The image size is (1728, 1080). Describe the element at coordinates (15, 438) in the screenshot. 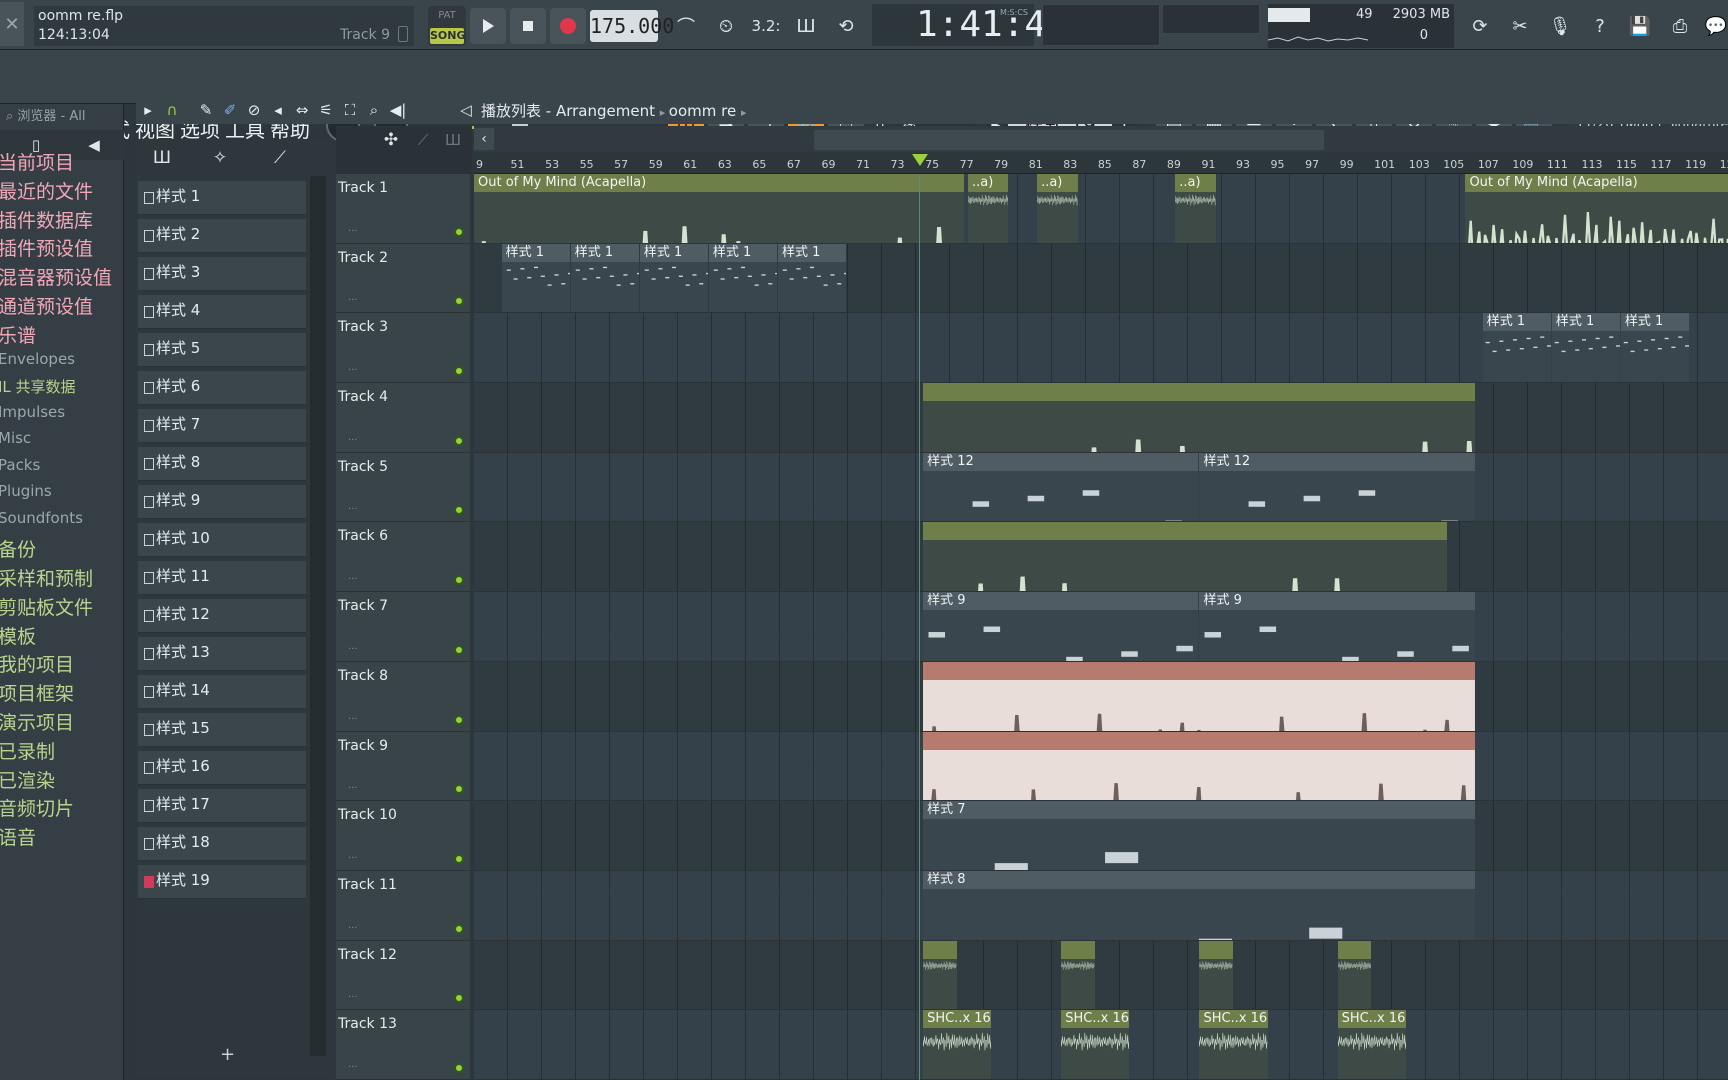

I see `browser-item: Misc` at that location.